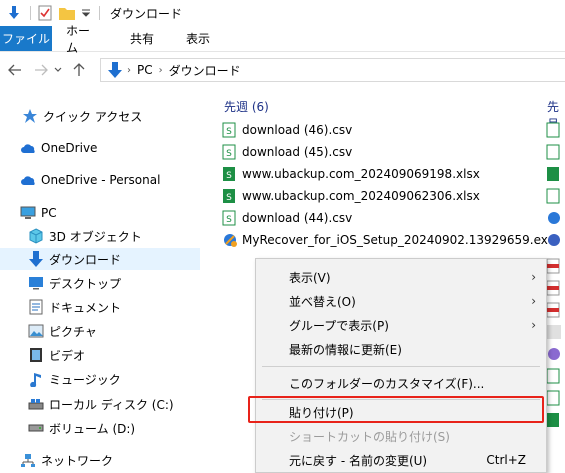 Image resolution: width=565 pixels, height=473 pixels. What do you see at coordinates (282, 39) in the screenshot?
I see `ribbon-tabs: ファイル ホーム 共有 表示` at bounding box center [282, 39].